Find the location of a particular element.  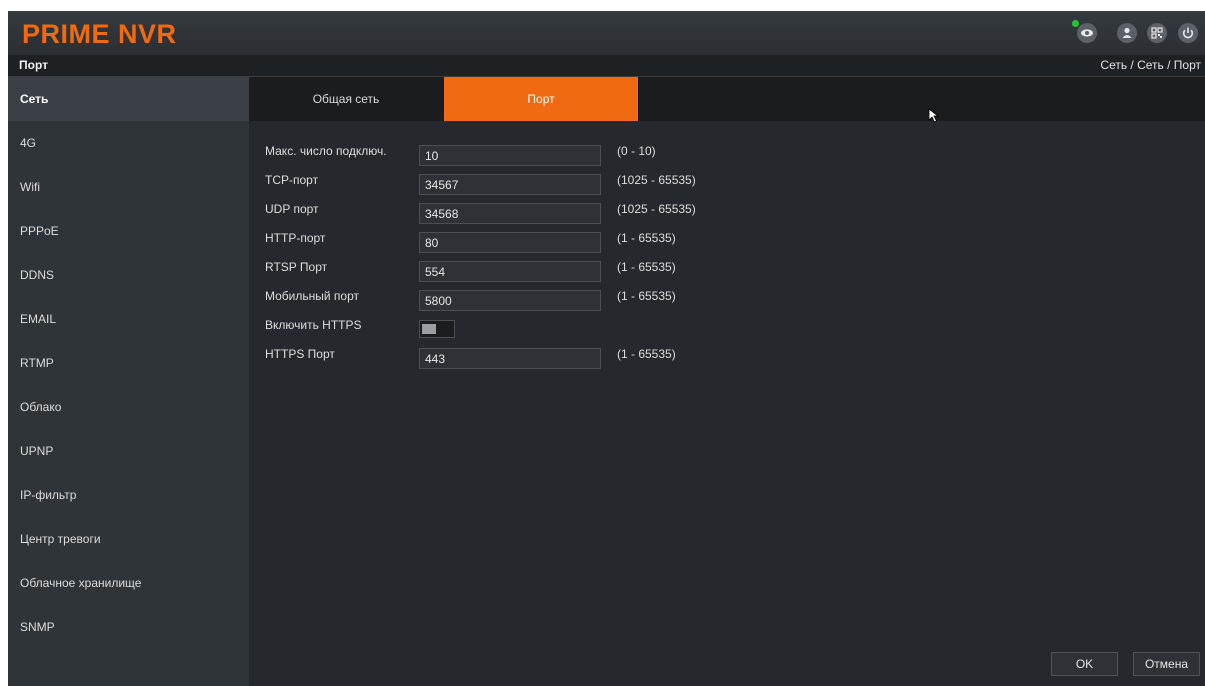

cancel-button: Отмена is located at coordinates (1166, 664).